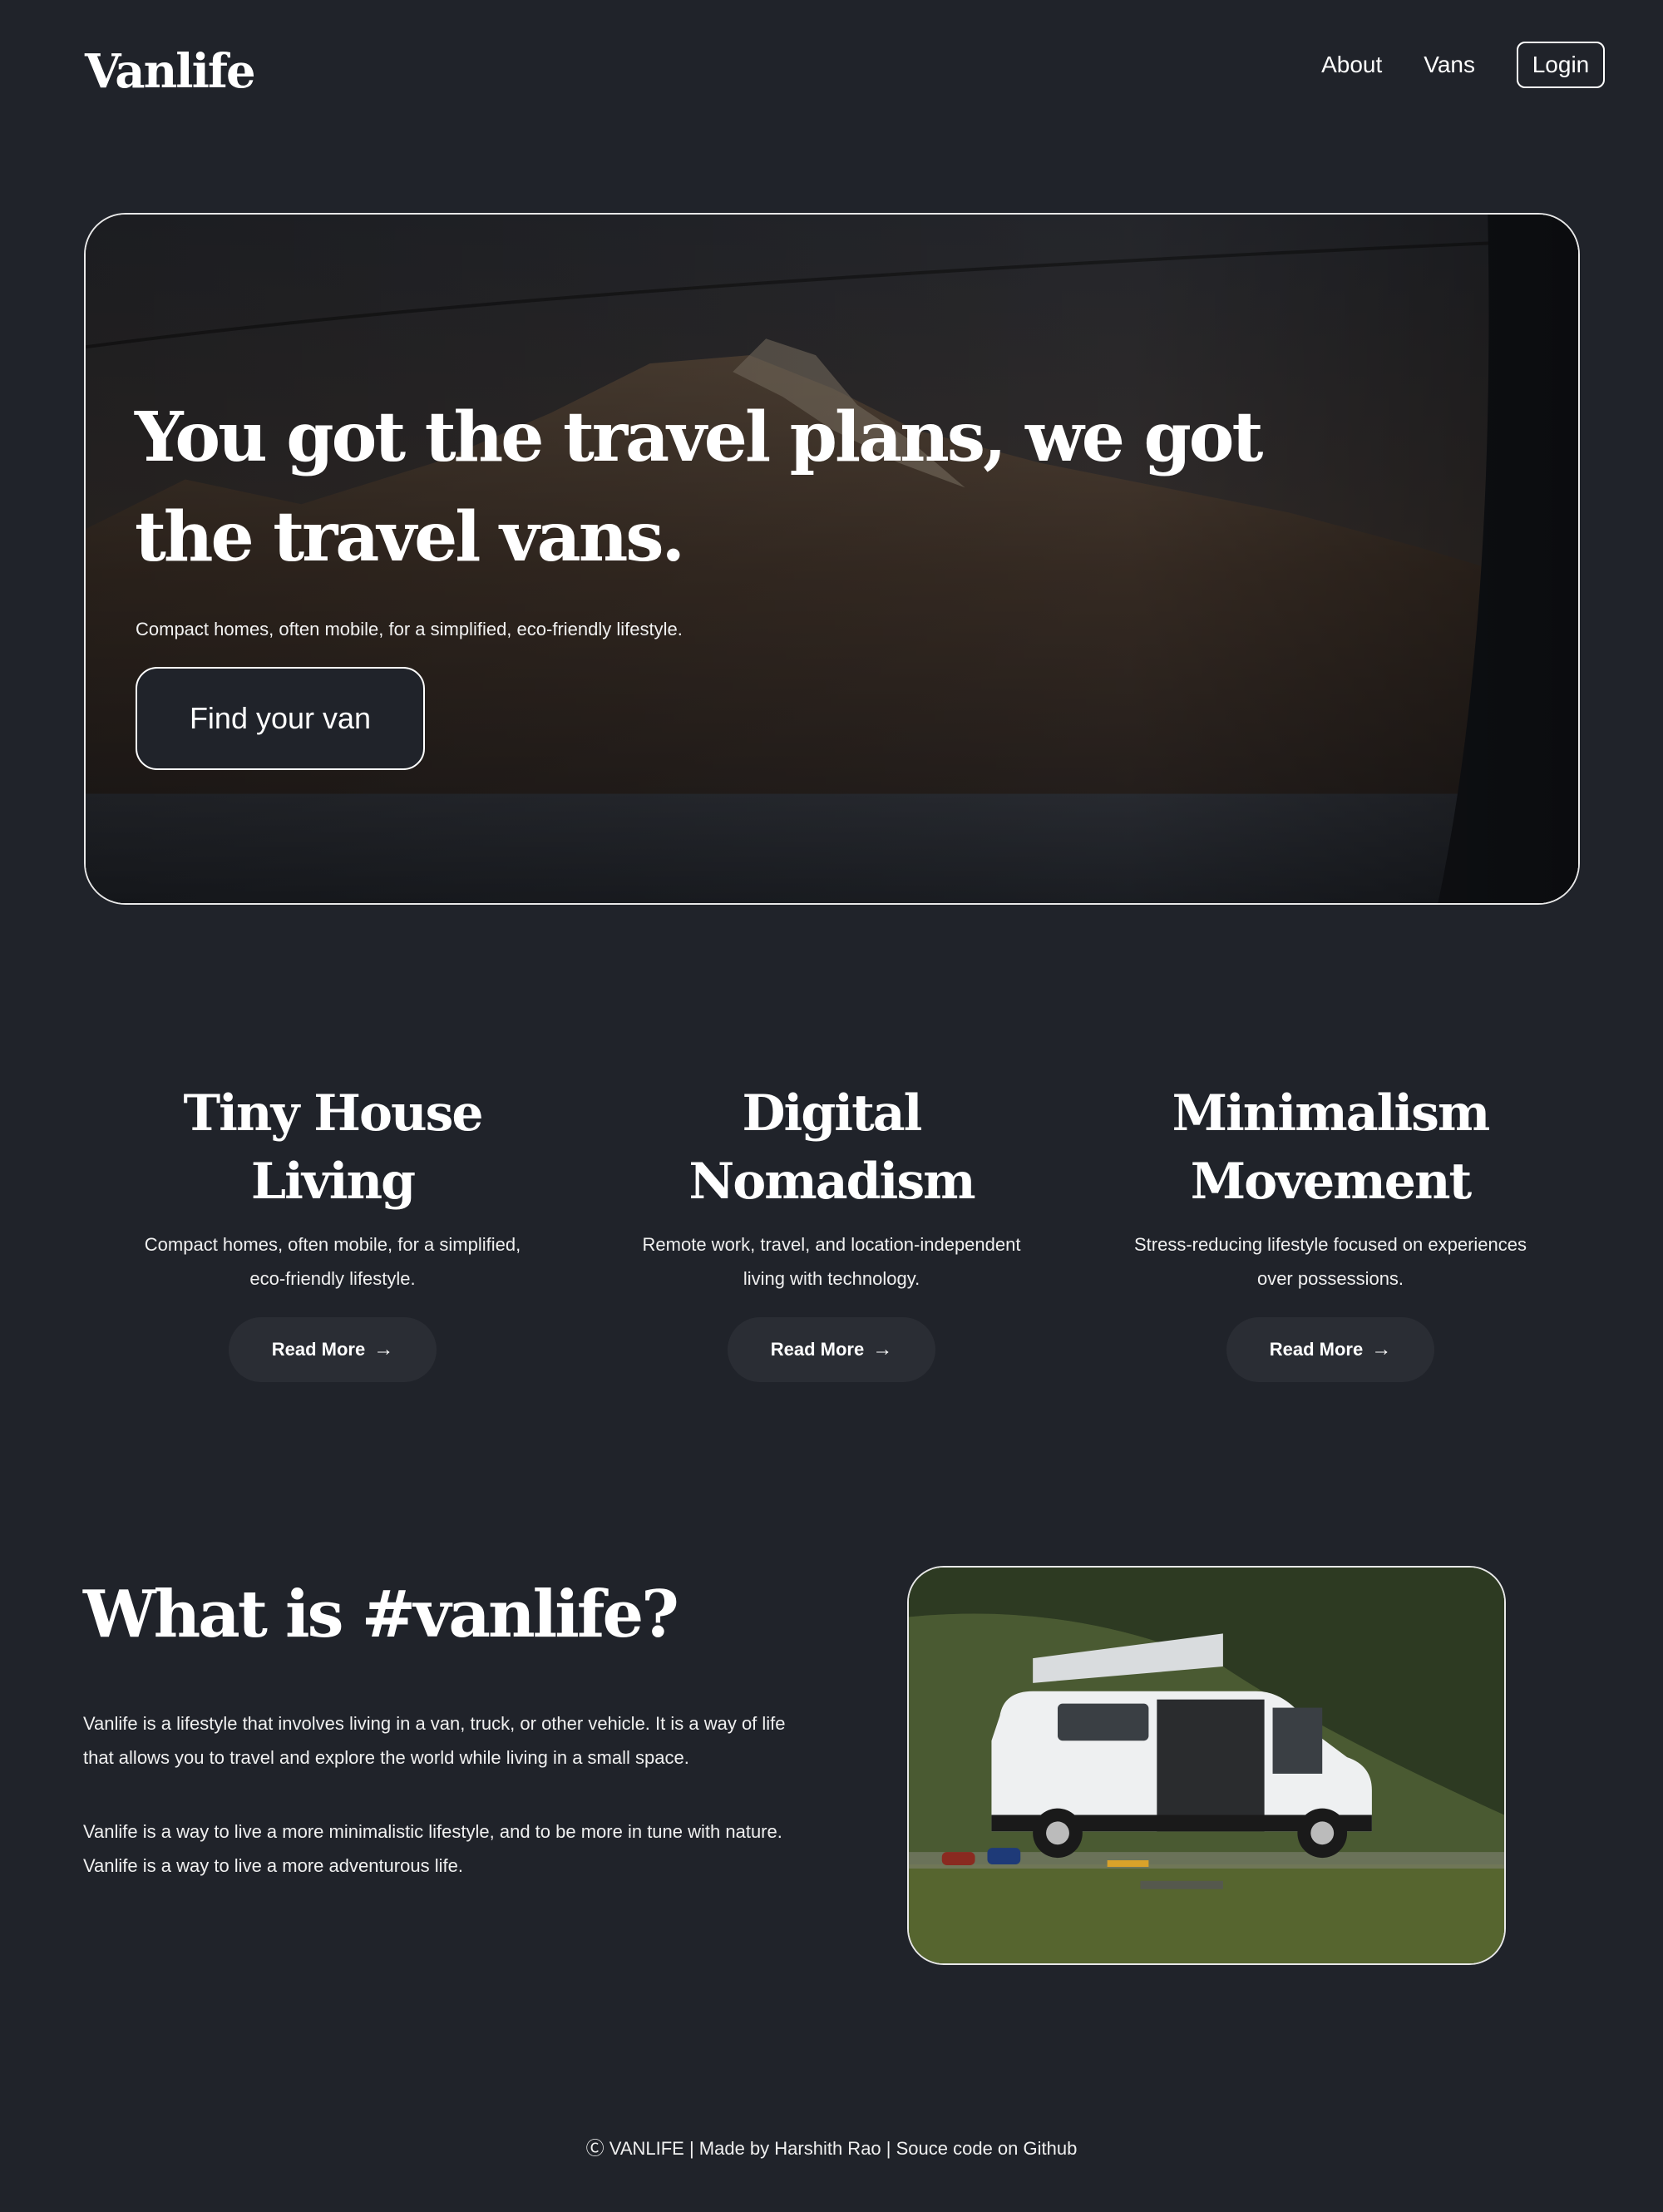 The width and height of the screenshot is (1663, 2212). What do you see at coordinates (381, 1614) in the screenshot?
I see `about-title: What is #vanlife?` at bounding box center [381, 1614].